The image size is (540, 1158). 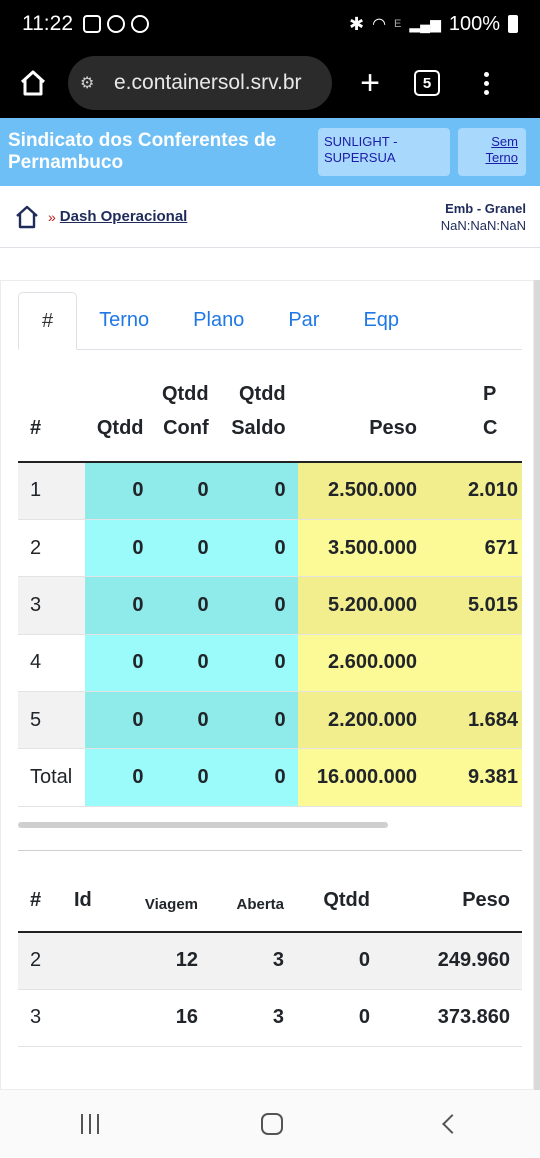 What do you see at coordinates (490, 394) in the screenshot?
I see `col-next-line1: P` at bounding box center [490, 394].